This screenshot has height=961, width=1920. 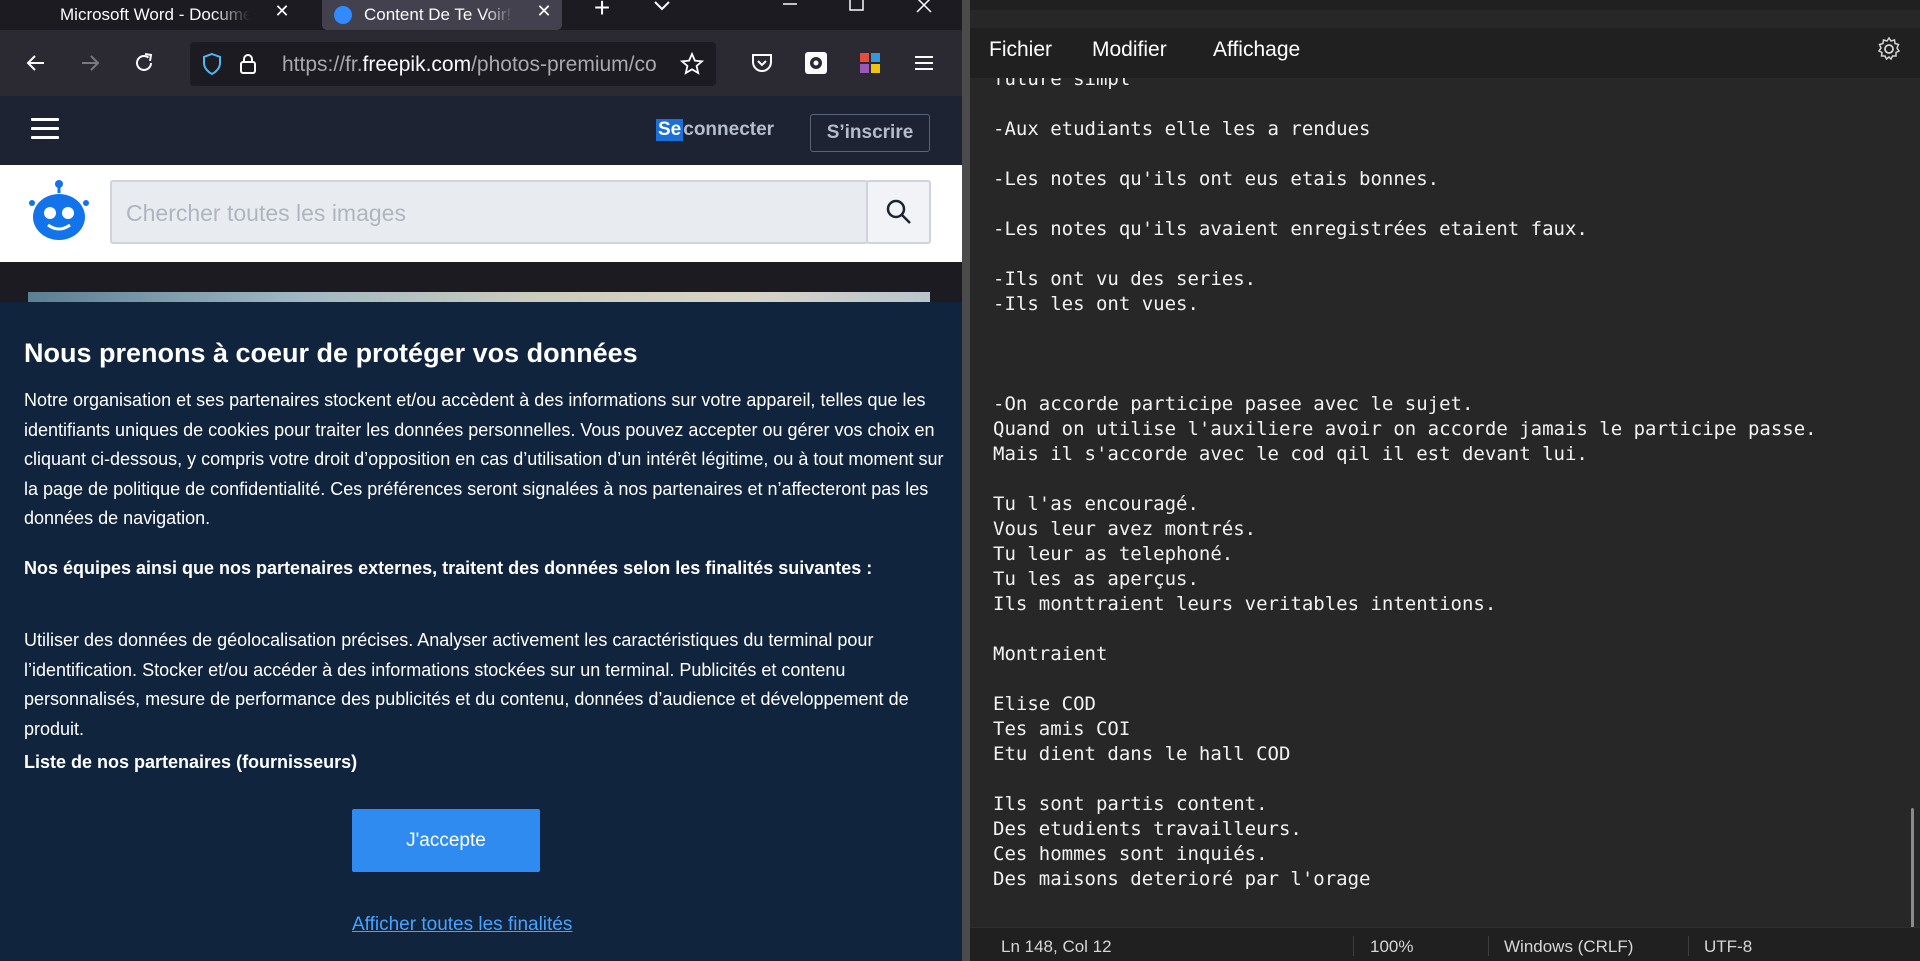 What do you see at coordinates (1728, 946) in the screenshot?
I see `encoding: UTF-8` at bounding box center [1728, 946].